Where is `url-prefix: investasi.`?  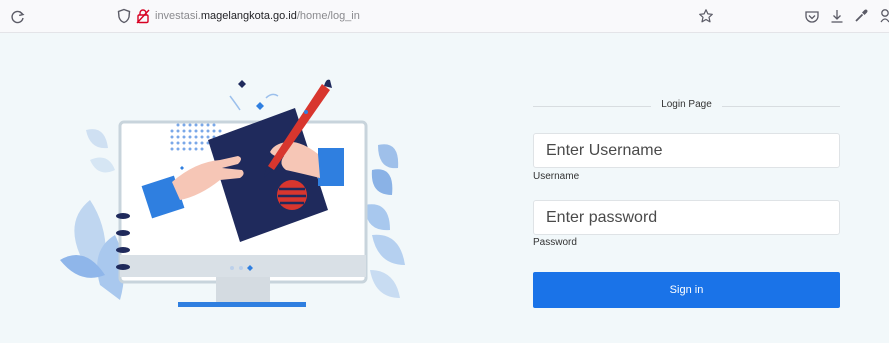
url-prefix: investasi. is located at coordinates (178, 16).